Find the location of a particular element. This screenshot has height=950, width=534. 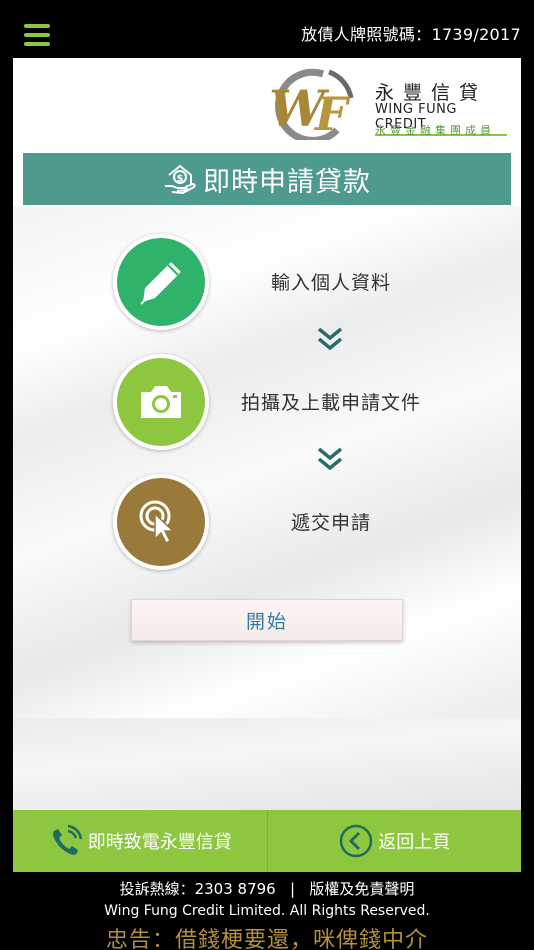

step-label: 拍攝及上載申請文件 is located at coordinates (330, 403).